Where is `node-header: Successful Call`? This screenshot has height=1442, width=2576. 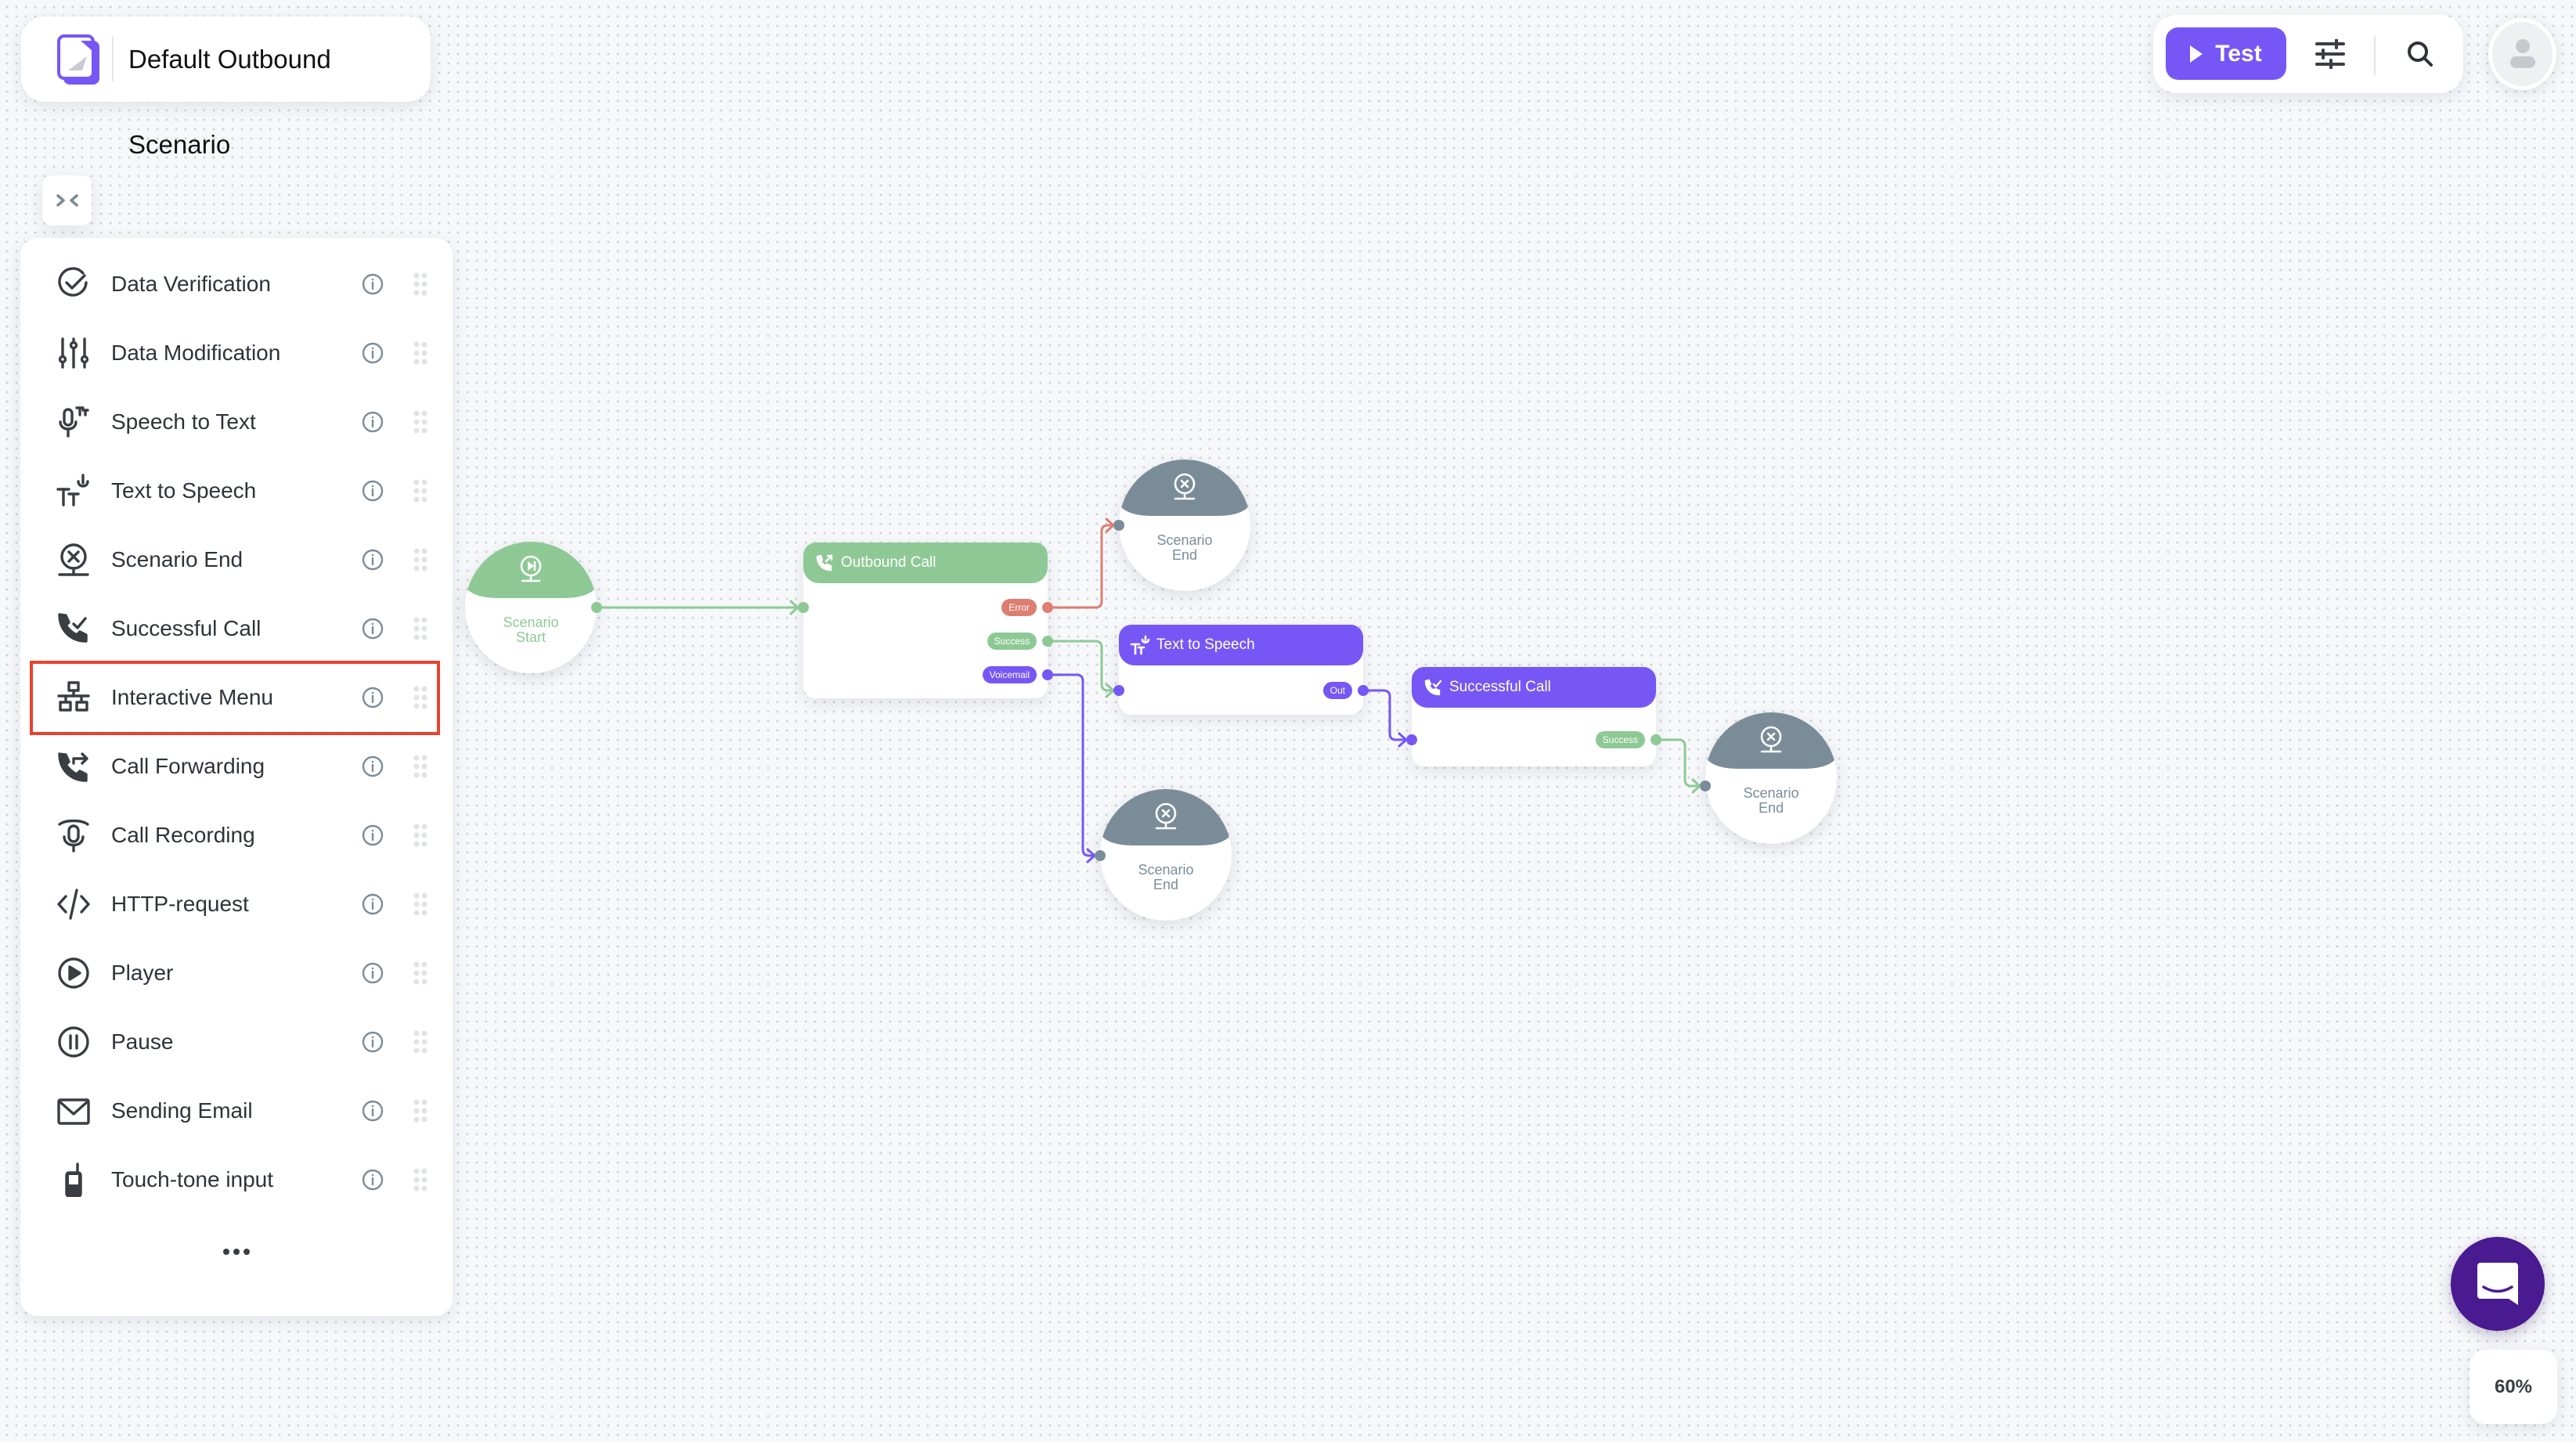 node-header: Successful Call is located at coordinates (1534, 688).